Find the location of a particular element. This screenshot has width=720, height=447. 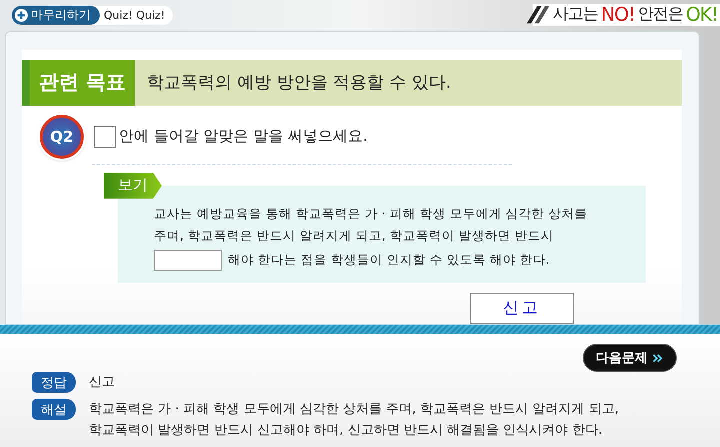

plus-icon is located at coordinates (21, 15).